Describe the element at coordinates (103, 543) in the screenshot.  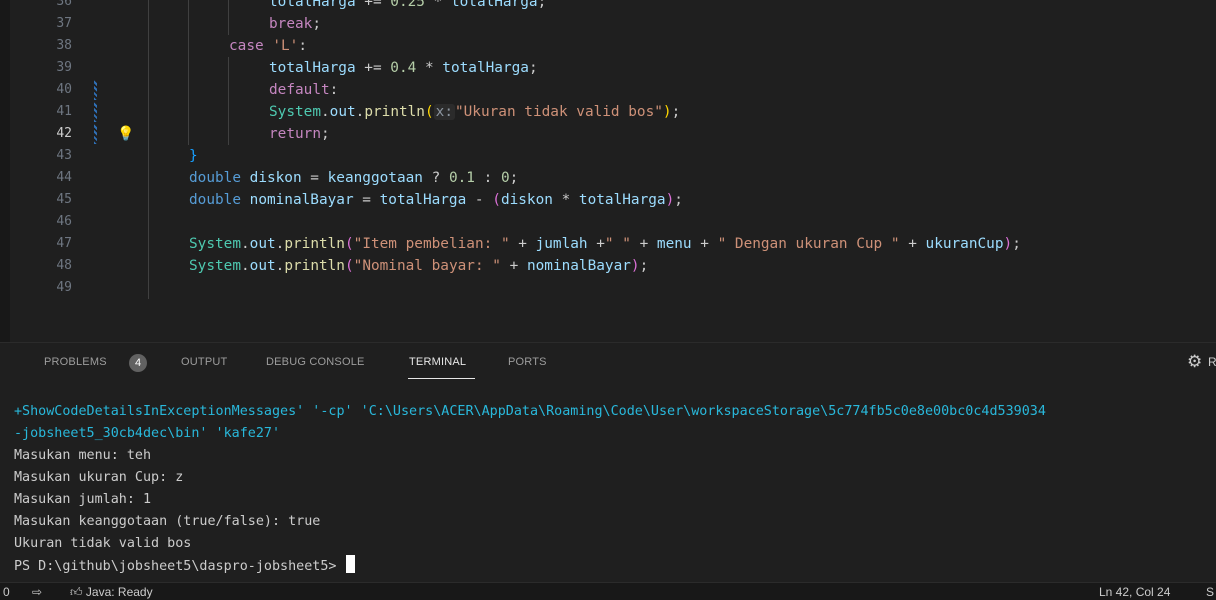
I see `terminal-line: Ukuran tidak valid bos` at that location.